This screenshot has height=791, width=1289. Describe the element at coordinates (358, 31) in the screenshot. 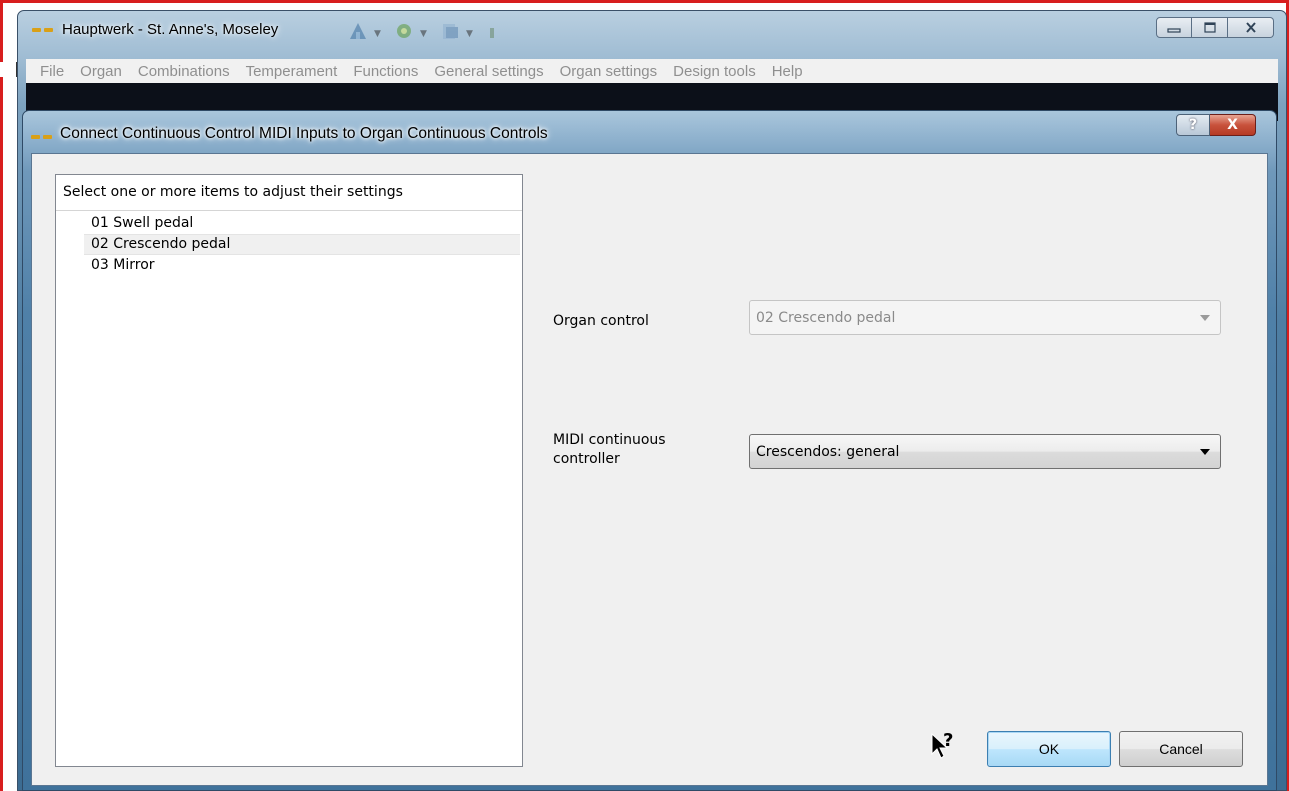

I see `organ-icon` at that location.